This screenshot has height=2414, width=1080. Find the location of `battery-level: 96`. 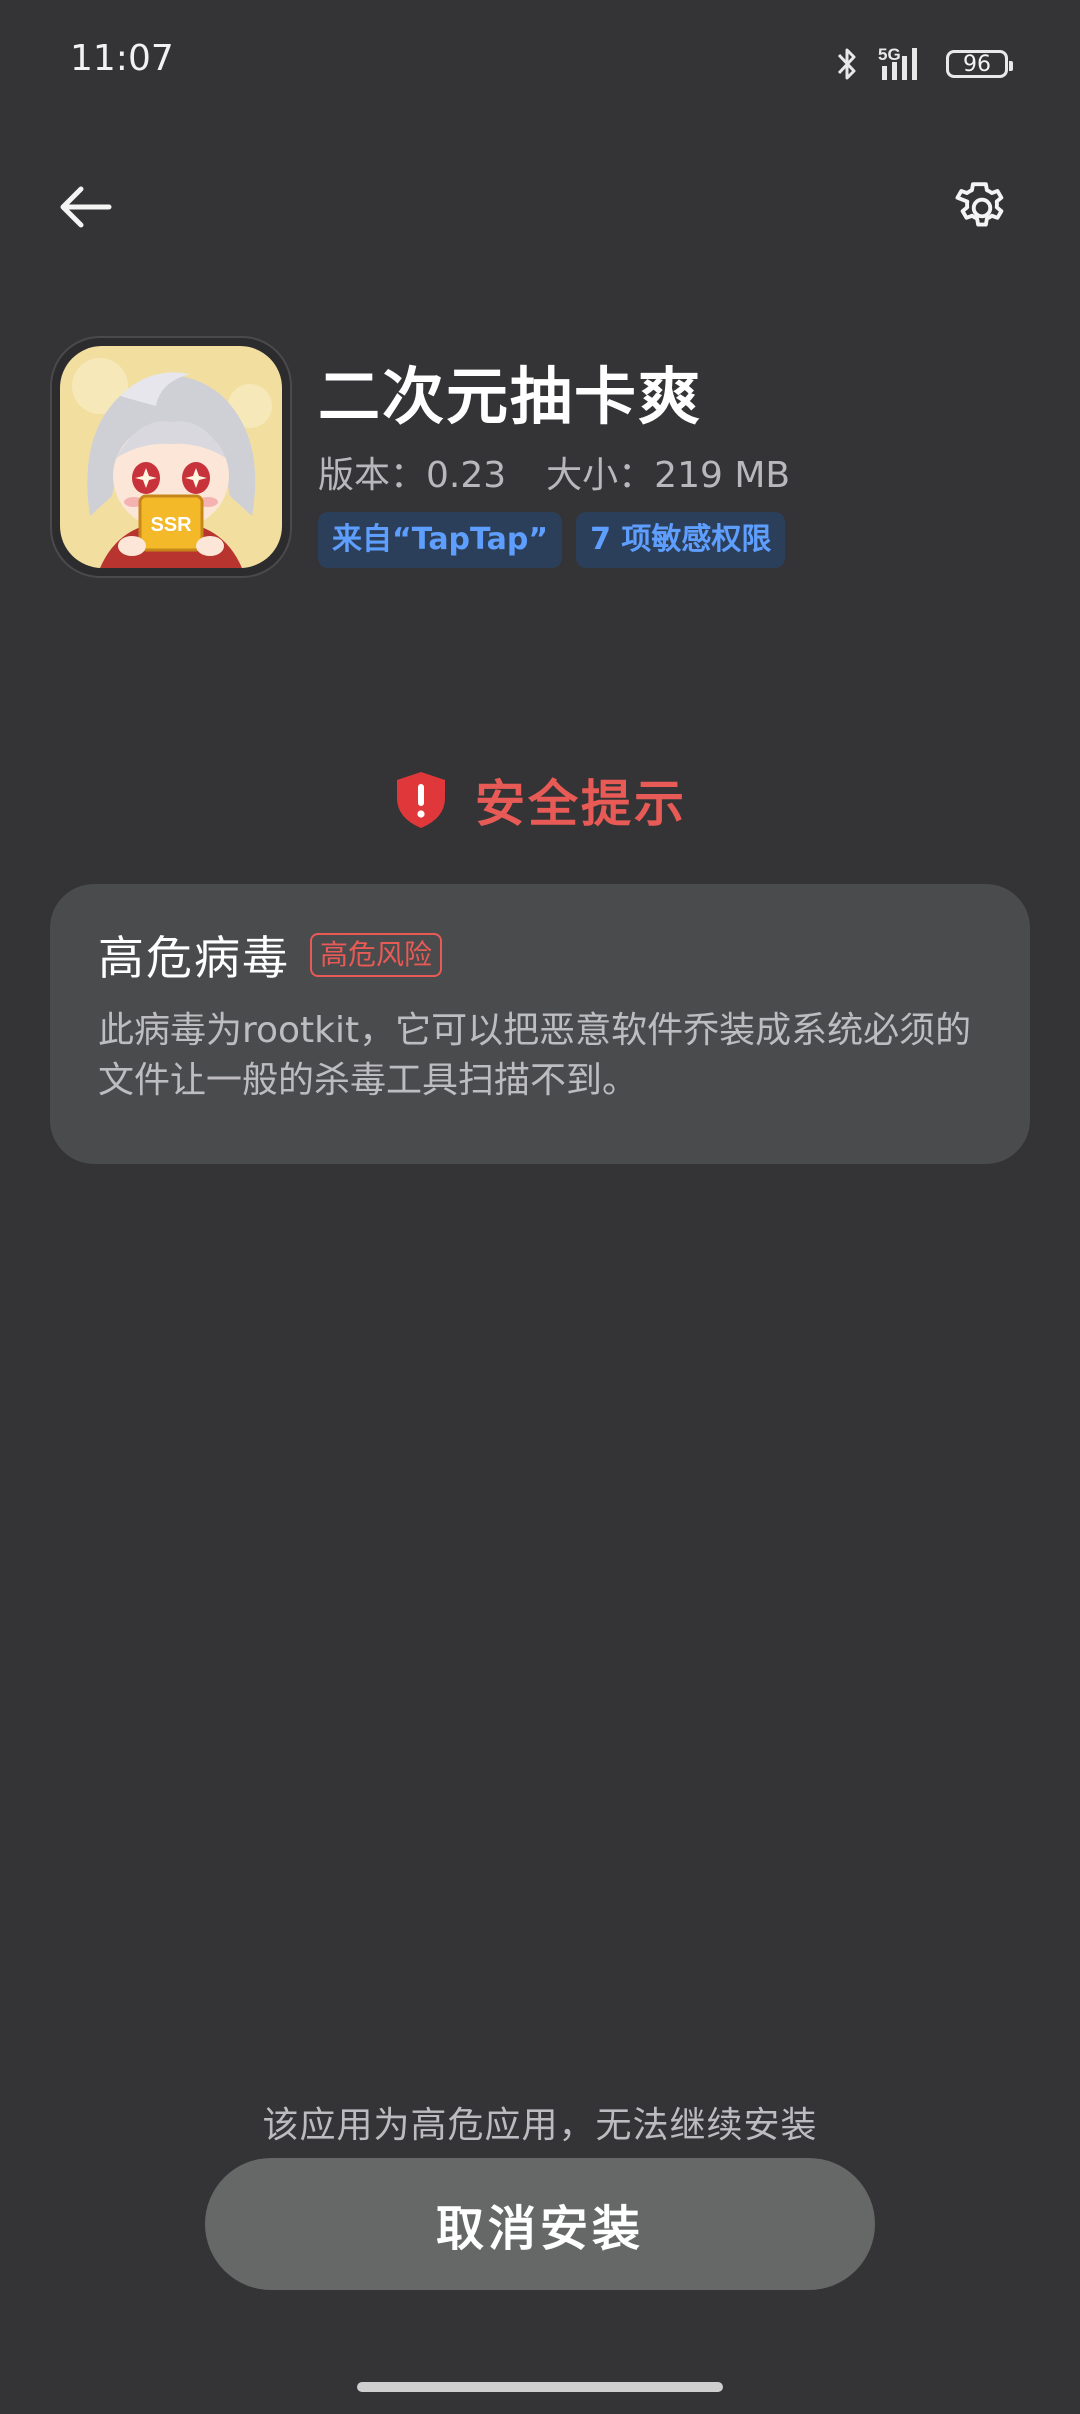

battery-level: 96 is located at coordinates (977, 64).